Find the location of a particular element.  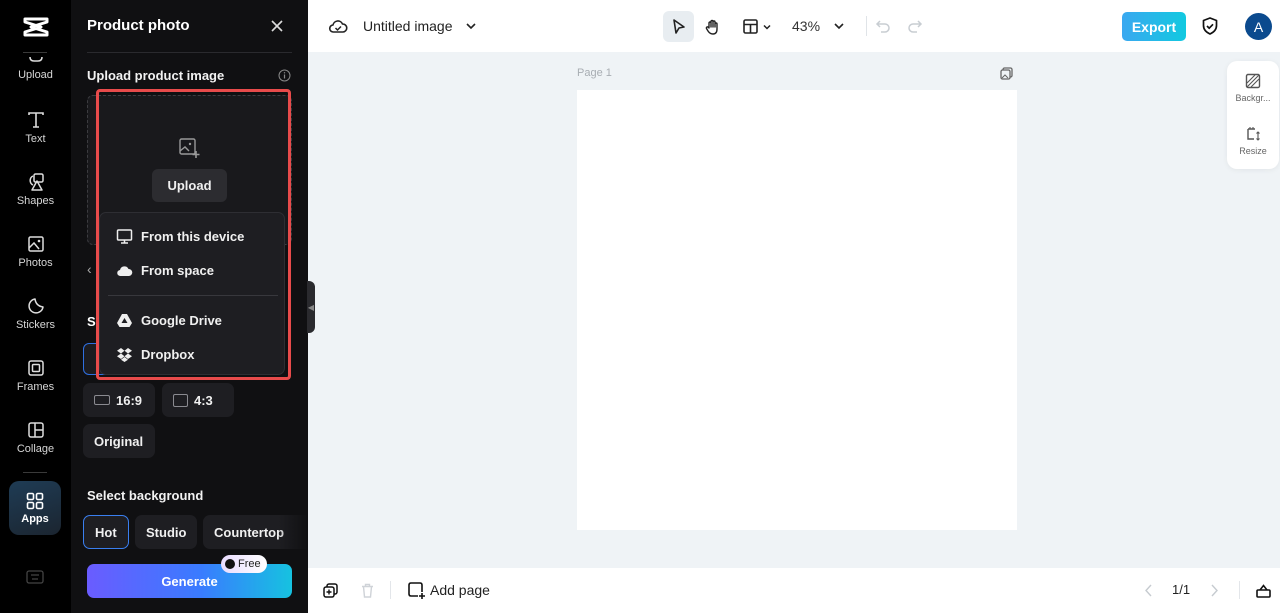

background-option-studio: Studio is located at coordinates (166, 532).